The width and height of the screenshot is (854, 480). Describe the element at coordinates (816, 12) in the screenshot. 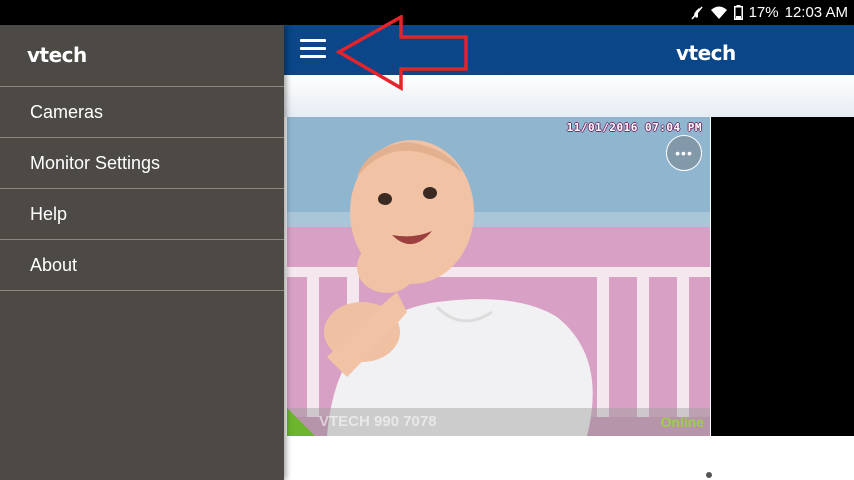

I see `clock: 12:03 AM` at that location.